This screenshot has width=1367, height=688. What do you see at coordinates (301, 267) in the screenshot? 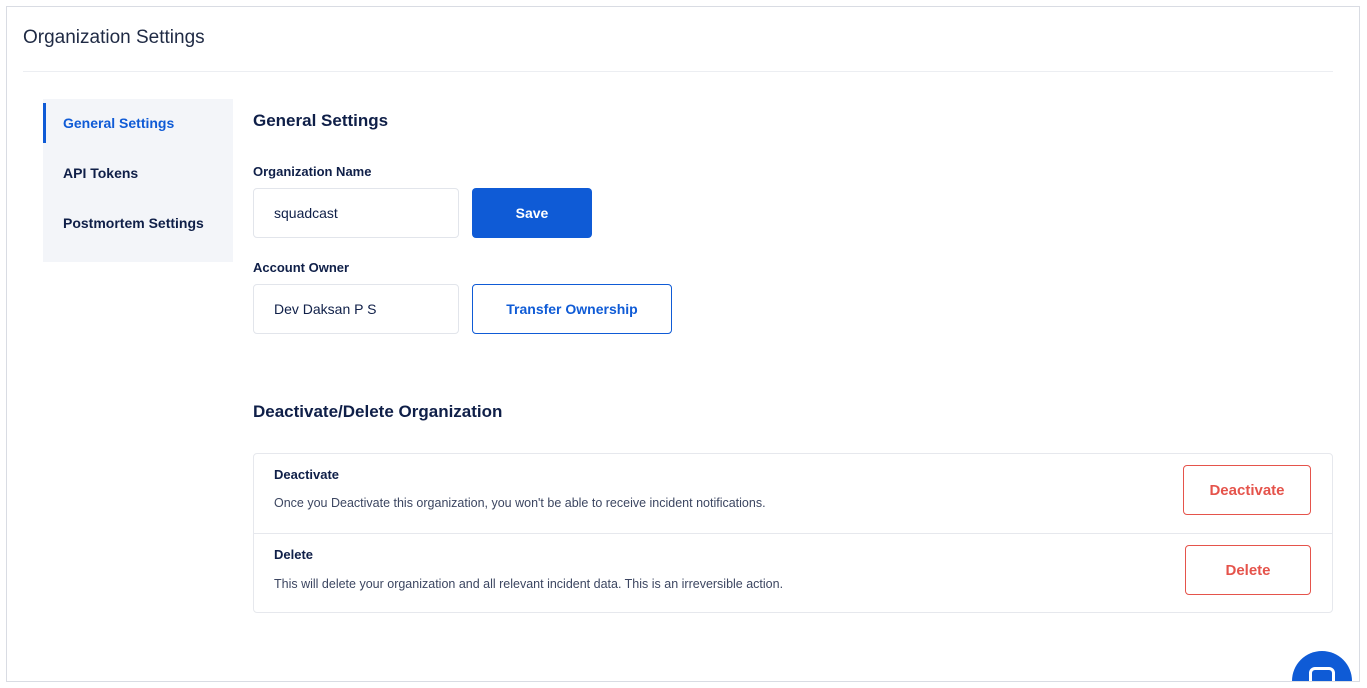
I see `account-owner-label: Account Owner` at bounding box center [301, 267].